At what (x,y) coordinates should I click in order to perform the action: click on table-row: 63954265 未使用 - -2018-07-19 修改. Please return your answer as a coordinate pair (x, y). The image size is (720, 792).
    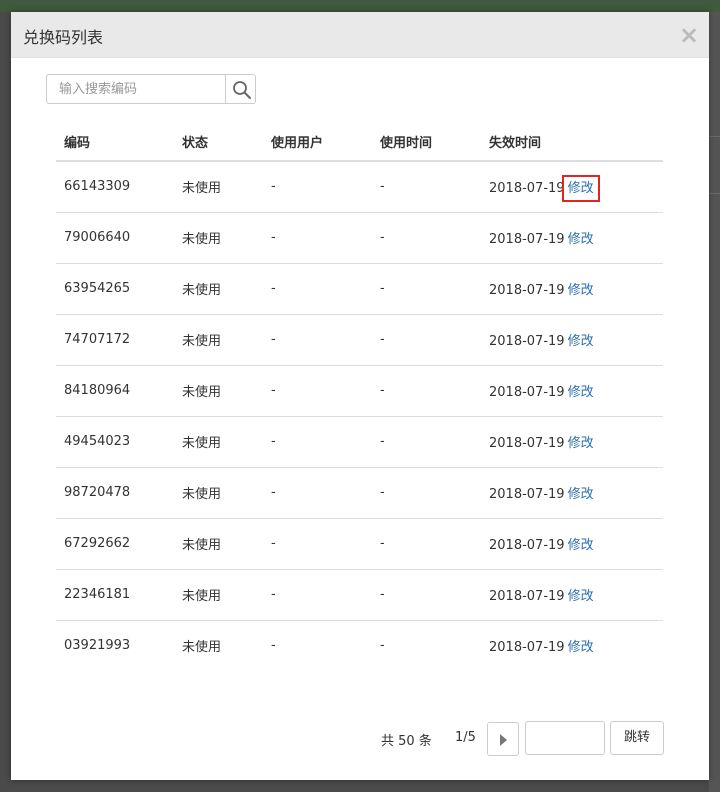
    Looking at the image, I should click on (359, 289).